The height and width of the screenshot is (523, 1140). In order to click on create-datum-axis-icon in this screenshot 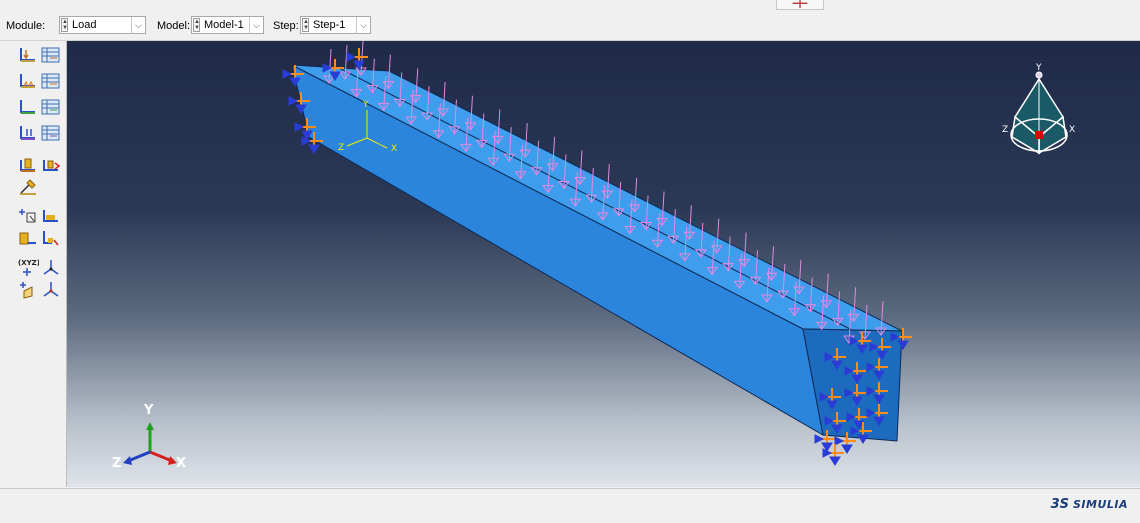, I will do `click(51, 238)`.